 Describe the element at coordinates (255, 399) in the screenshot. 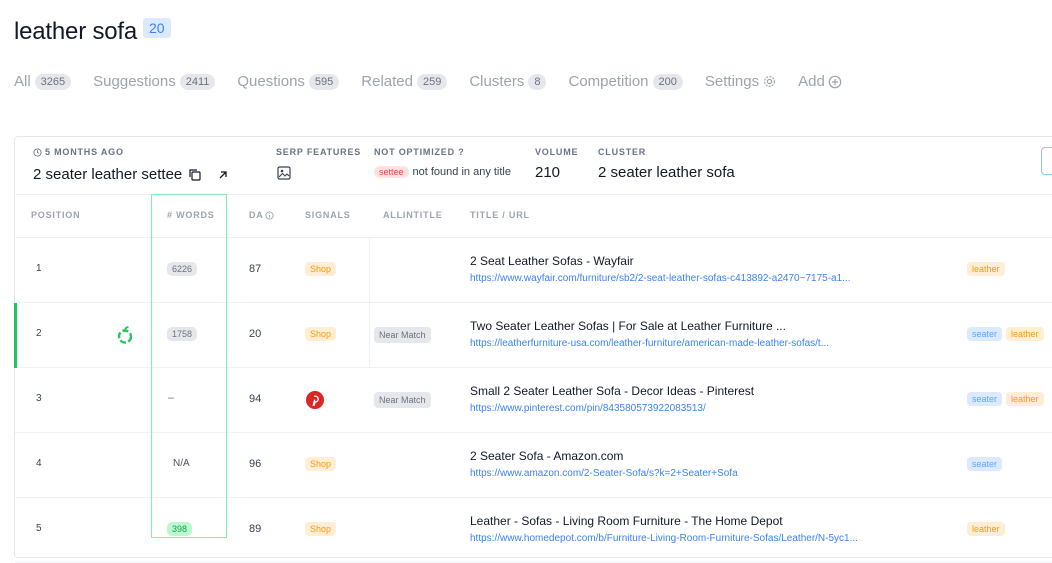

I see `da-value: 94` at that location.